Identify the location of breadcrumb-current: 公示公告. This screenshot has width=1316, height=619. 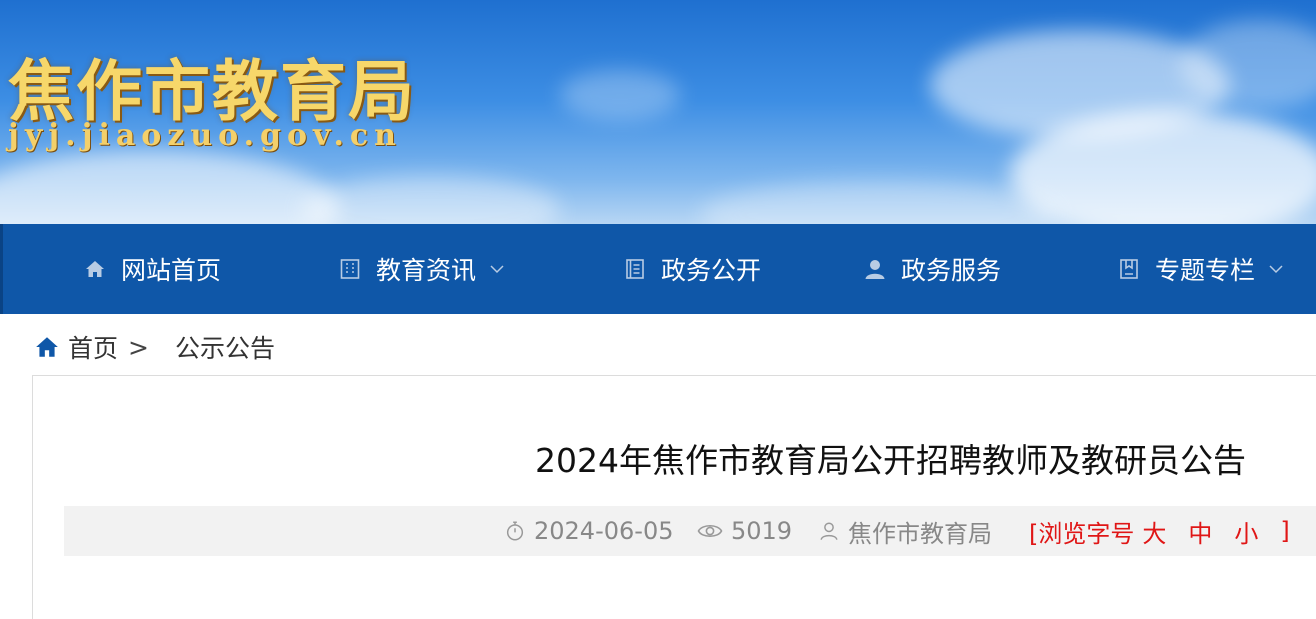
(225, 347).